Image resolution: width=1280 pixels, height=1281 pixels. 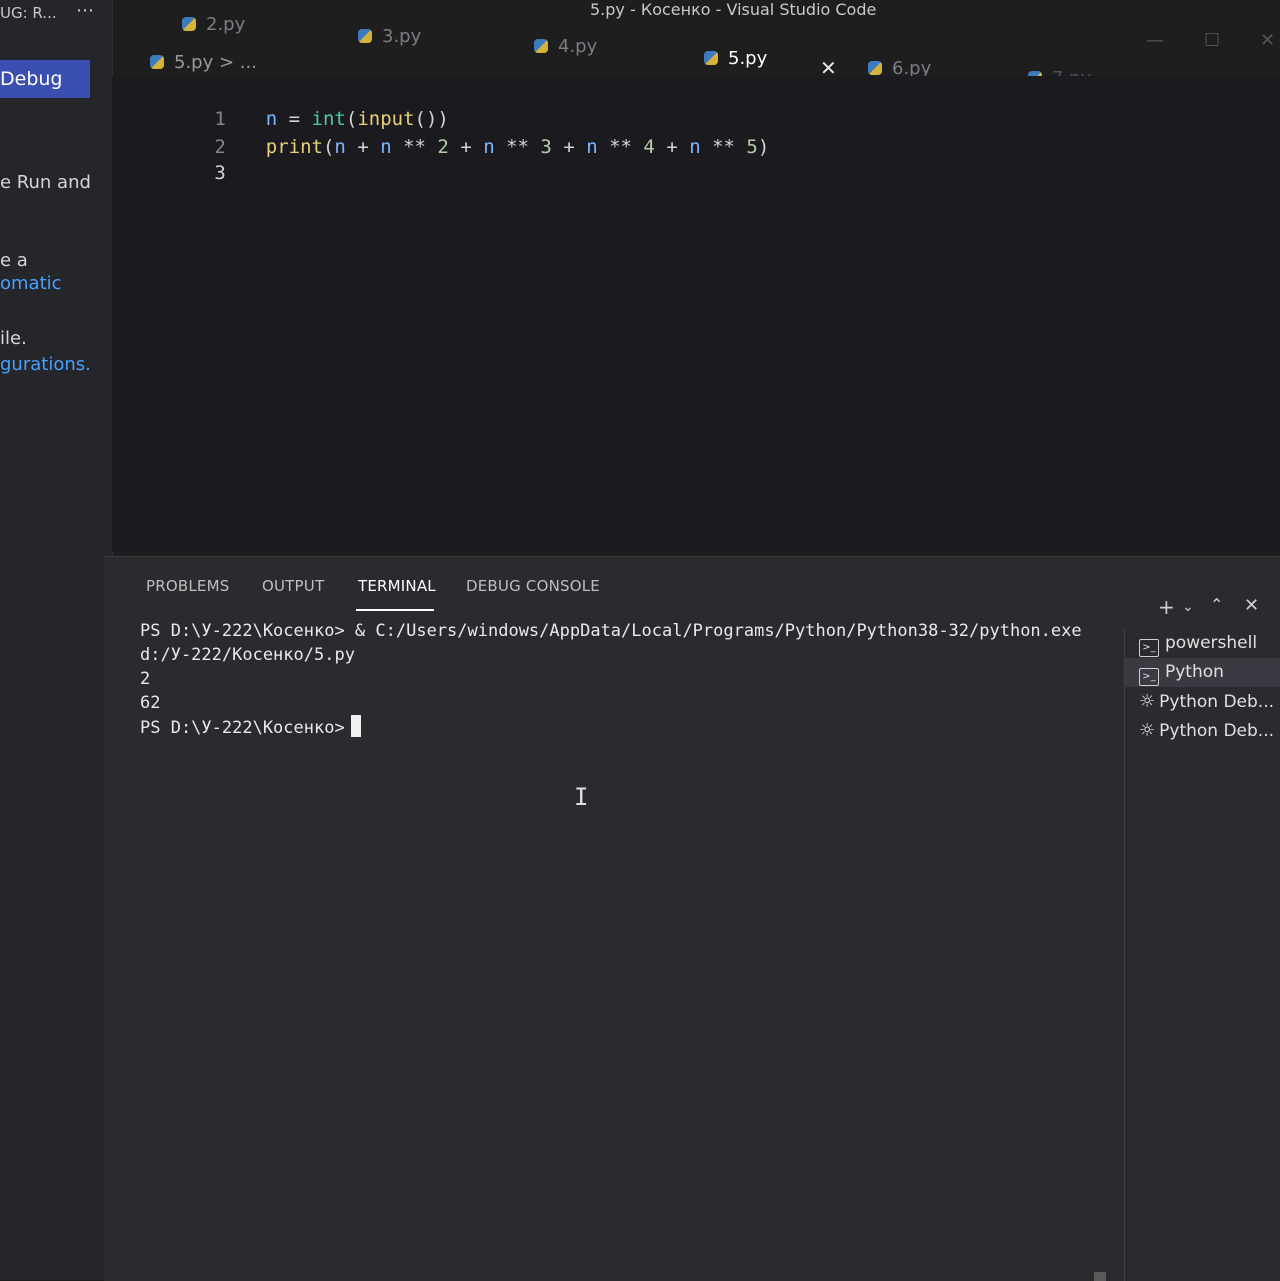 I want to click on terminal-dropdown-icon: ⌄, so click(x=1188, y=607).